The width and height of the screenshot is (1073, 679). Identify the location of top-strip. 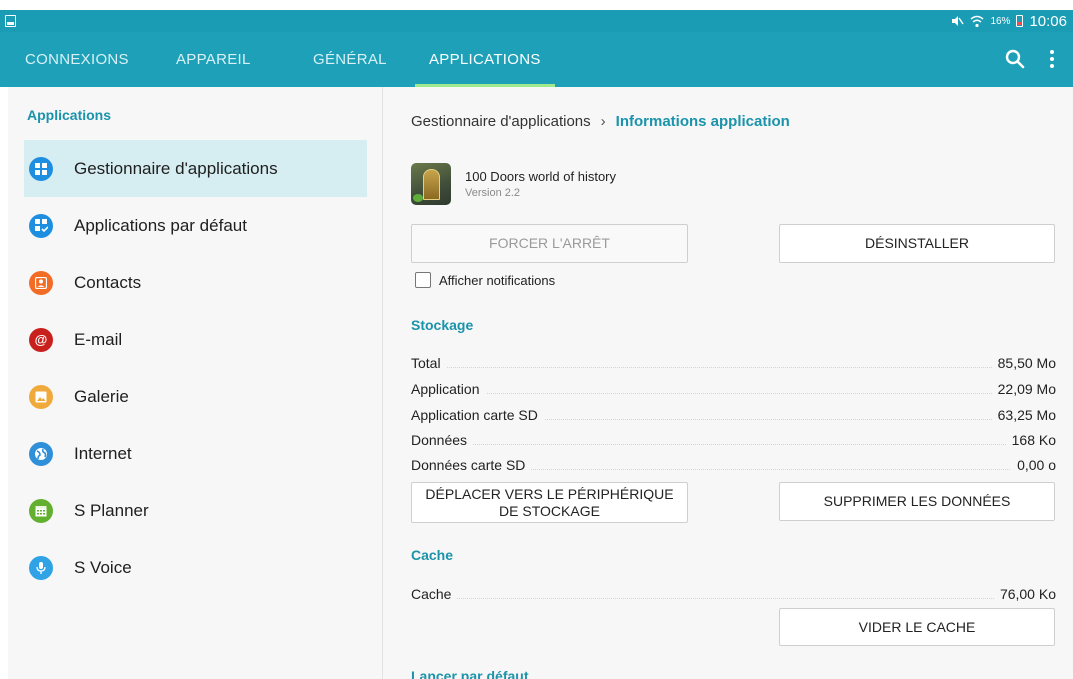
(536, 5).